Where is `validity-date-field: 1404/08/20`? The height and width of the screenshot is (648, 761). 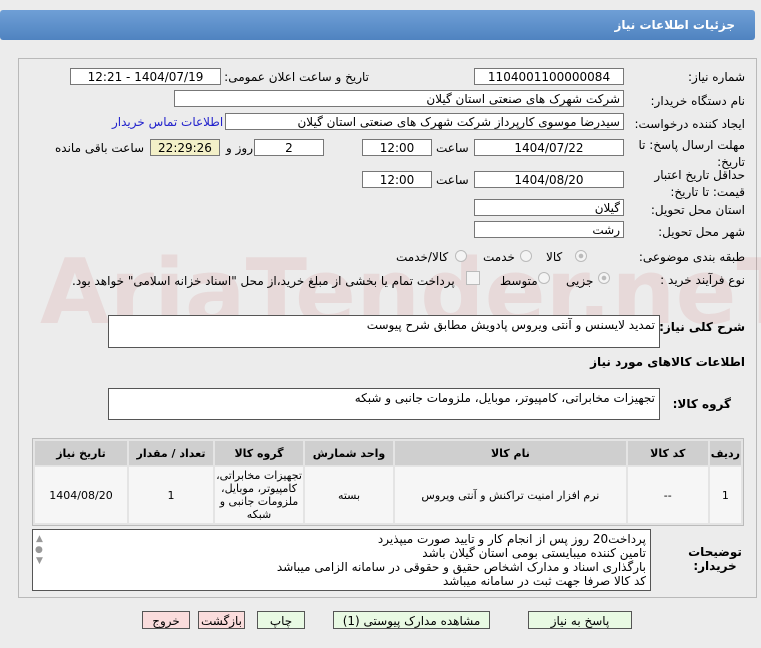 validity-date-field: 1404/08/20 is located at coordinates (549, 179).